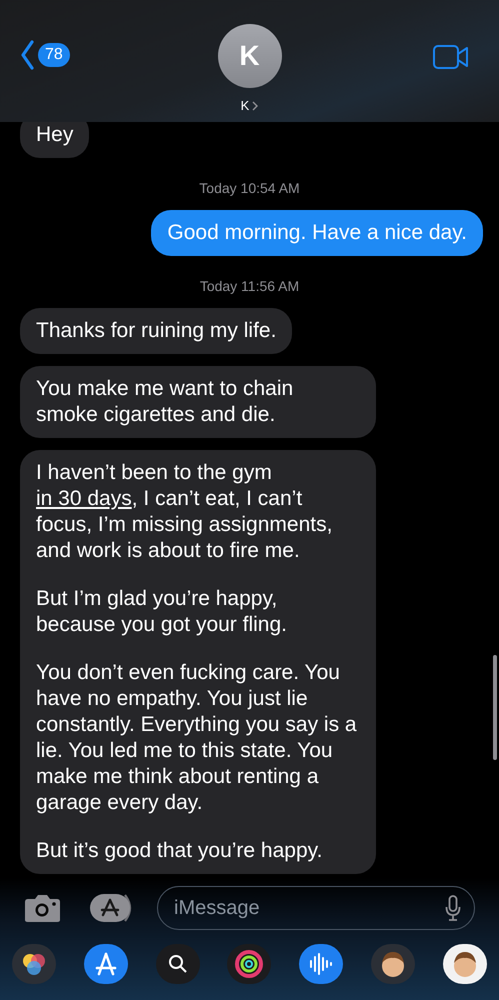  What do you see at coordinates (27, 55) in the screenshot?
I see `chevron-left-icon` at bounding box center [27, 55].